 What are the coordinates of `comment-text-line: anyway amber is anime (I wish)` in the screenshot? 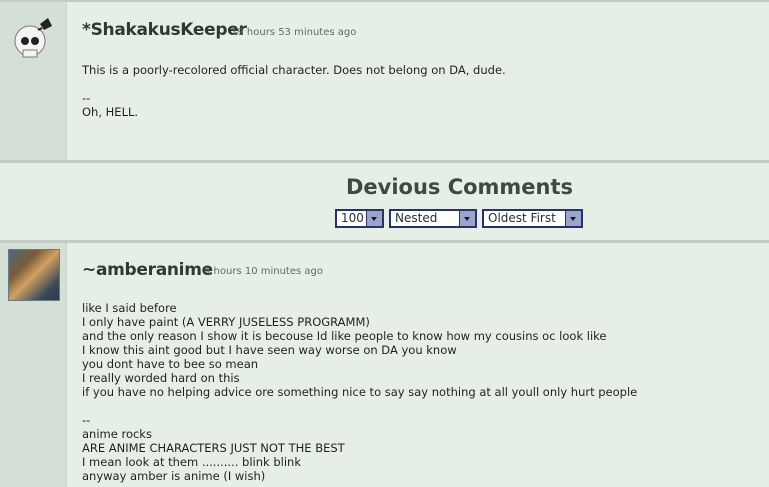 It's located at (174, 476).